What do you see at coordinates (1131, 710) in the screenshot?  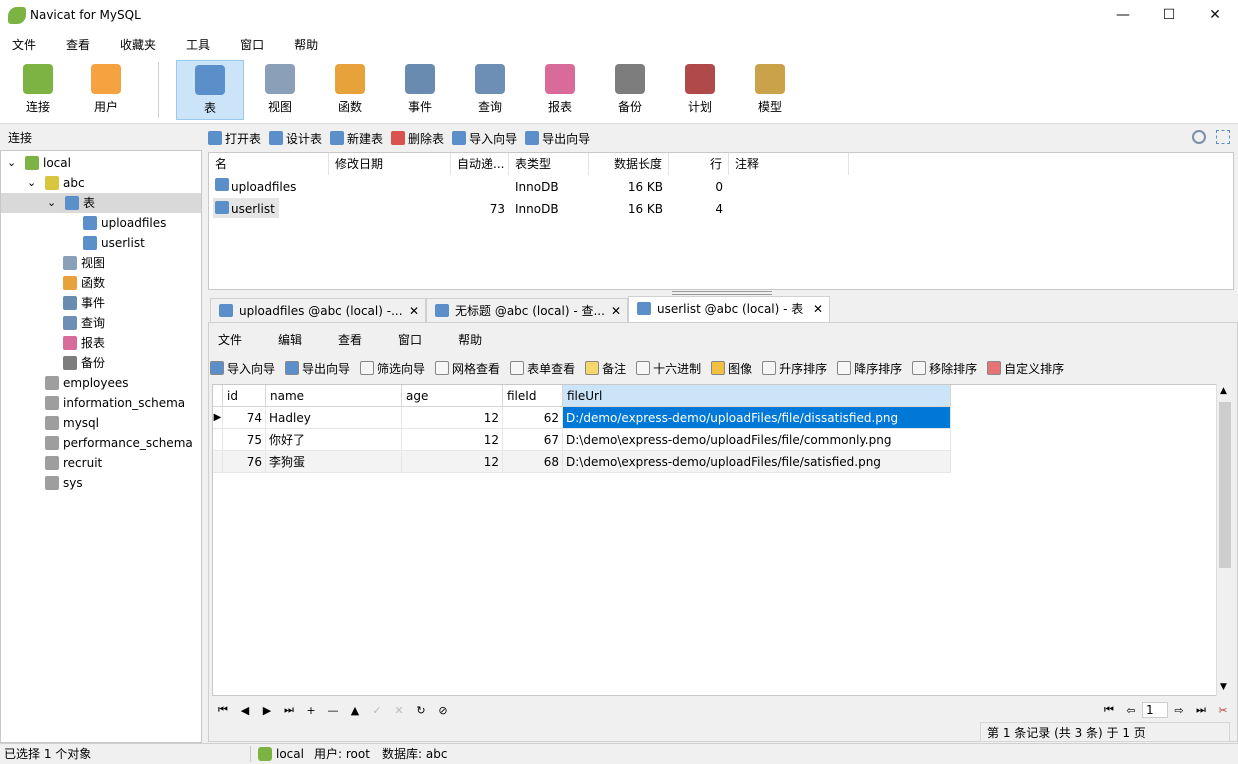 I see `prev-page-icon: ⇦` at bounding box center [1131, 710].